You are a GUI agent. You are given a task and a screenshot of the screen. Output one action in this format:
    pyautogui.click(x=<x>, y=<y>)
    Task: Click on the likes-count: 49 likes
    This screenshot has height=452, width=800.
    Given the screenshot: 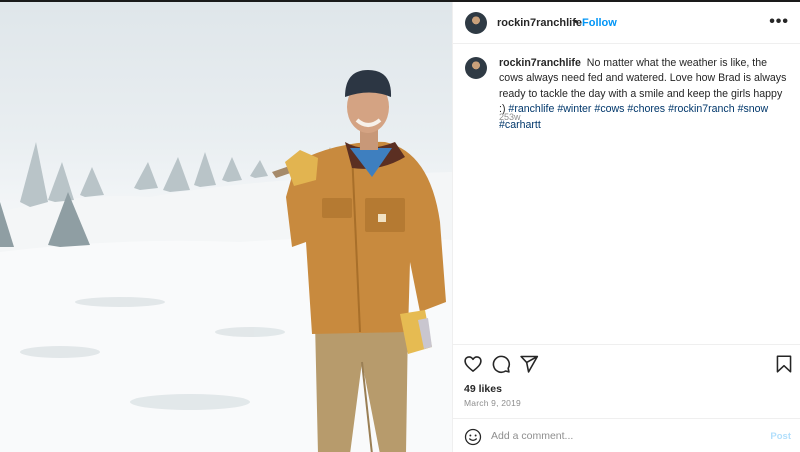 What is the action you would take?
    pyautogui.click(x=483, y=389)
    